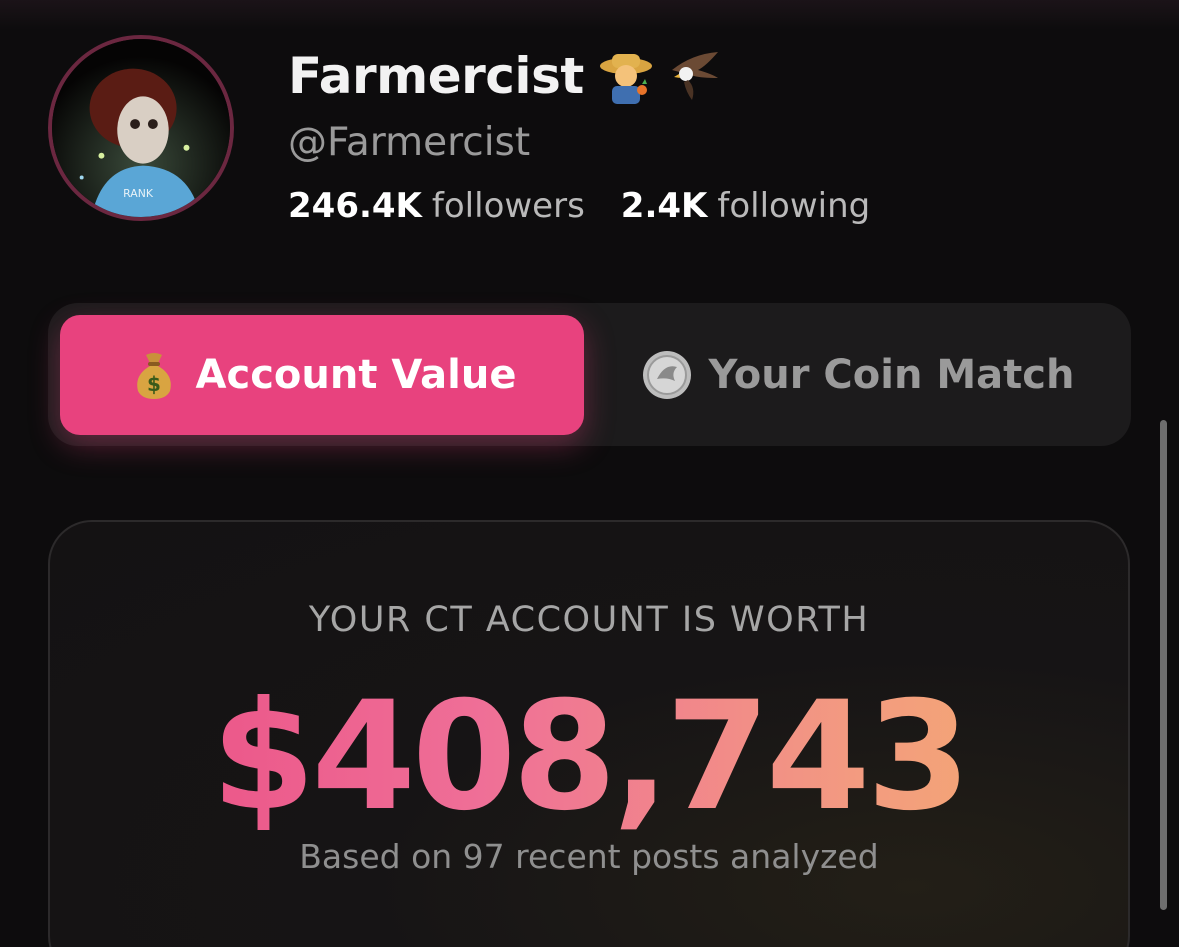  I want to click on followers-count: 246.4K, so click(355, 206).